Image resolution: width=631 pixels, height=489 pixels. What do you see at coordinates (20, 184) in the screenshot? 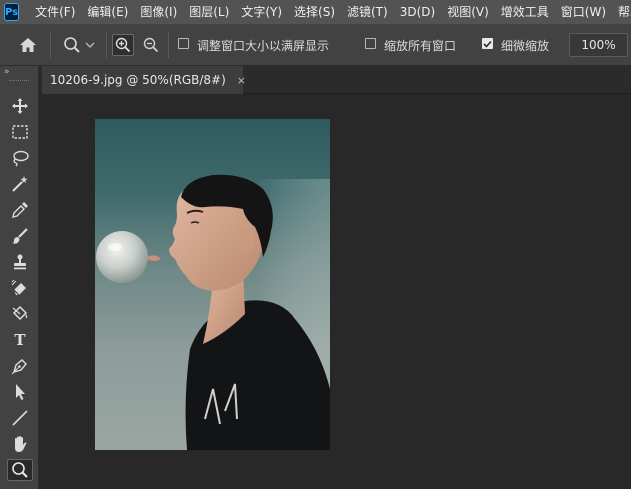
I see `magic-wand-tool-icon` at bounding box center [20, 184].